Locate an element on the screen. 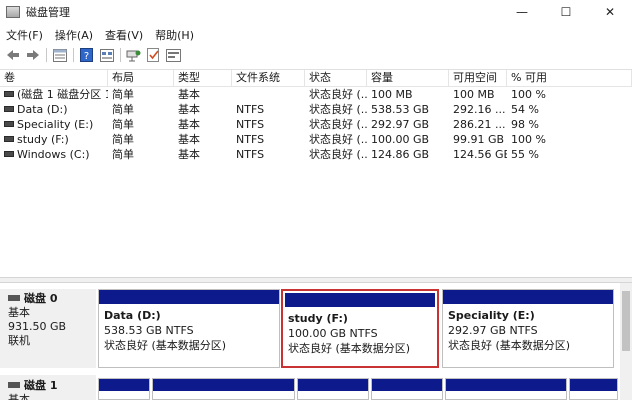 This screenshot has height=400, width=632. toolbar-separator is located at coordinates (46, 55).